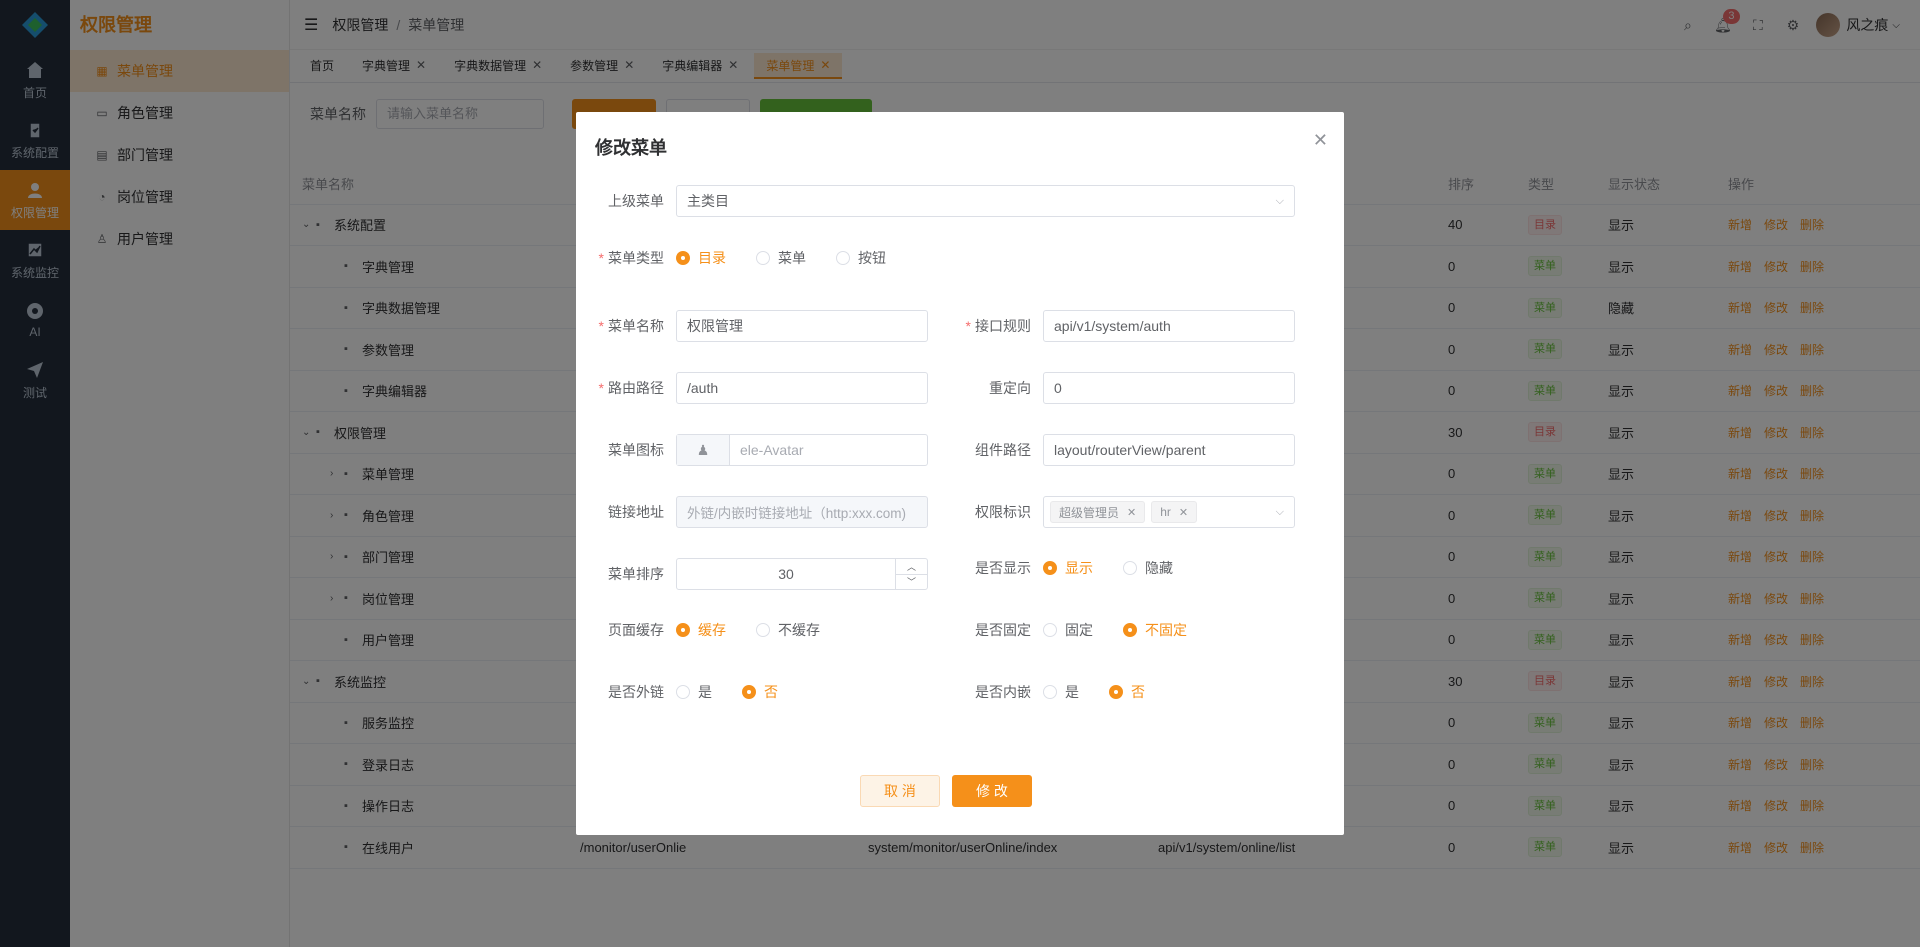  Describe the element at coordinates (636, 630) in the screenshot. I see `cache-label: 页面缓存` at that location.